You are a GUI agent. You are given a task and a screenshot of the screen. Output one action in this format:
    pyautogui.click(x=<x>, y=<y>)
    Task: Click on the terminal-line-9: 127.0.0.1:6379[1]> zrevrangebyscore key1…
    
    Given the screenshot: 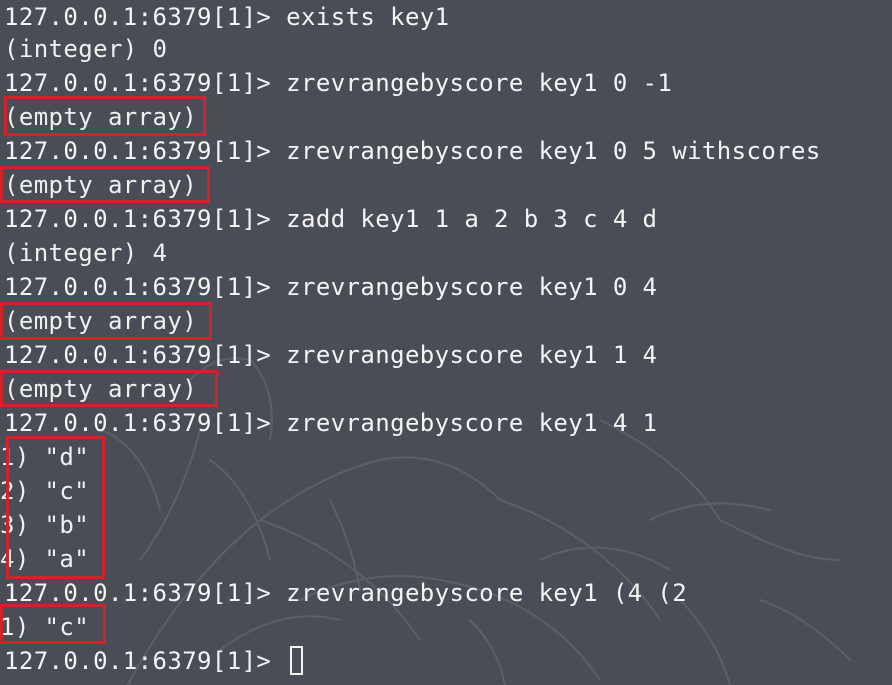 What is the action you would take?
    pyautogui.click(x=330, y=287)
    